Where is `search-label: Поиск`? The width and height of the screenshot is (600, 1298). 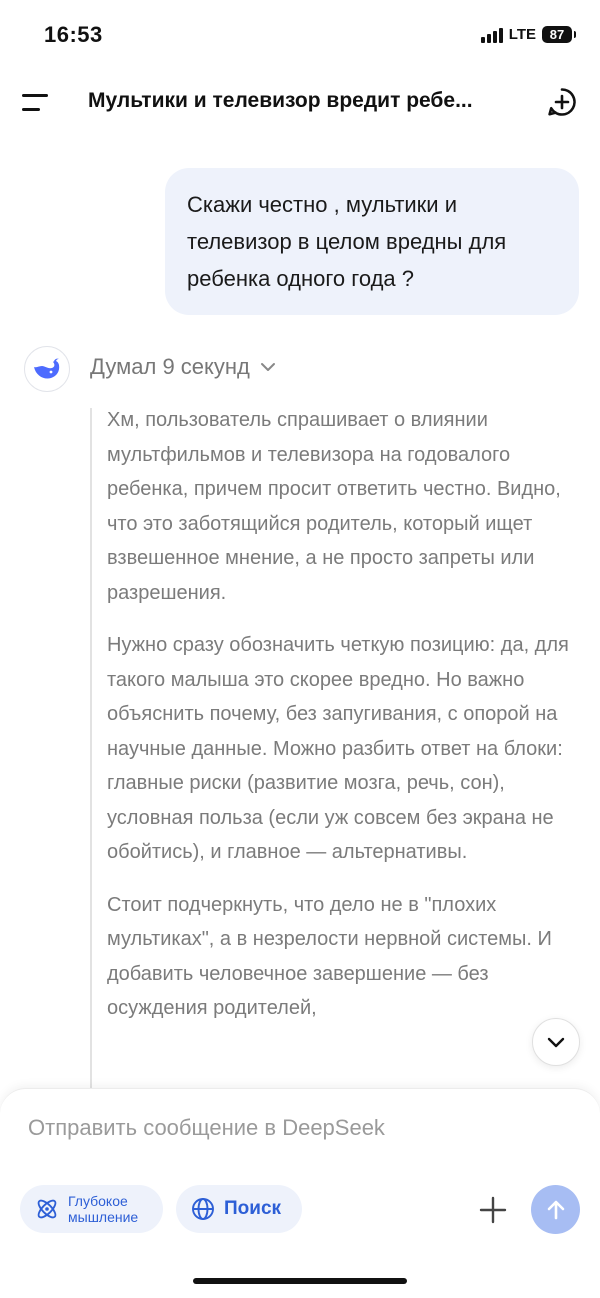
search-label: Поиск is located at coordinates (253, 1208).